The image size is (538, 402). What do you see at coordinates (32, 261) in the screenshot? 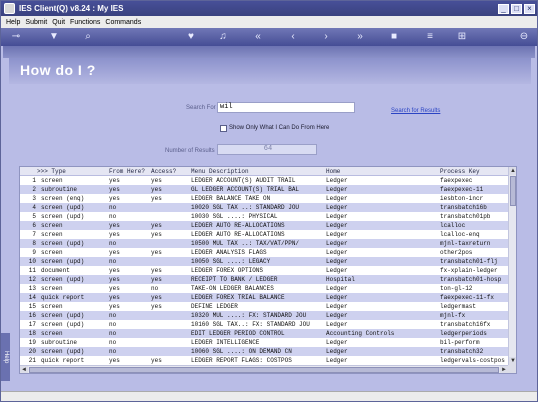
I see `row-number: 10` at bounding box center [32, 261].